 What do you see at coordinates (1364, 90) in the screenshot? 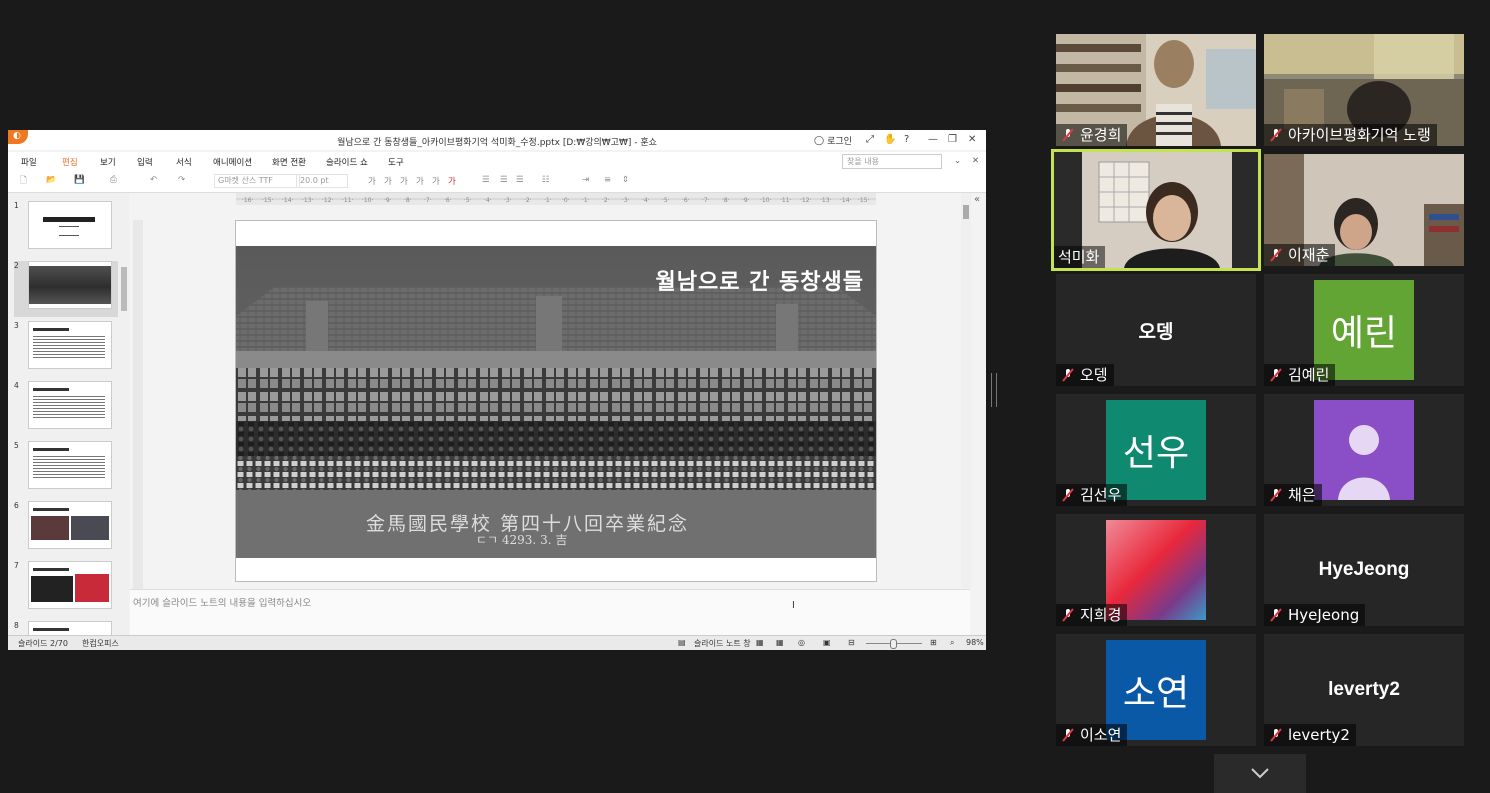
I see `participant-tile: 아카이브평화기억 노랭` at bounding box center [1364, 90].